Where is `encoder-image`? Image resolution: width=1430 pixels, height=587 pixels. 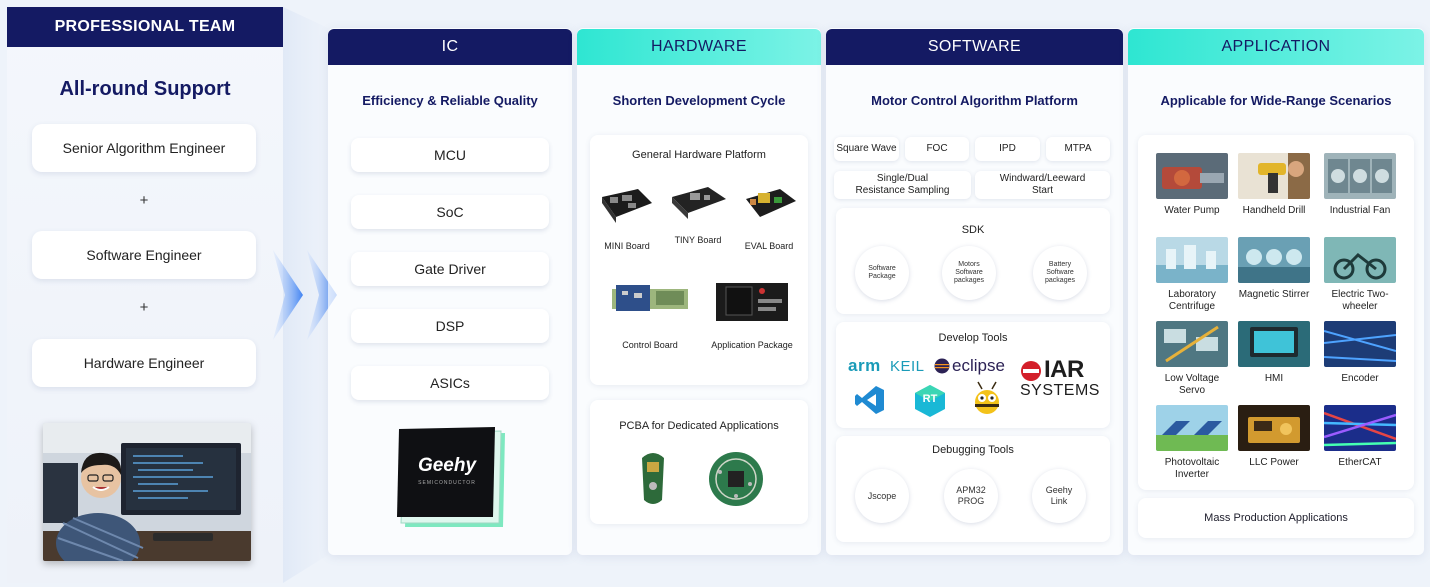 encoder-image is located at coordinates (1360, 344).